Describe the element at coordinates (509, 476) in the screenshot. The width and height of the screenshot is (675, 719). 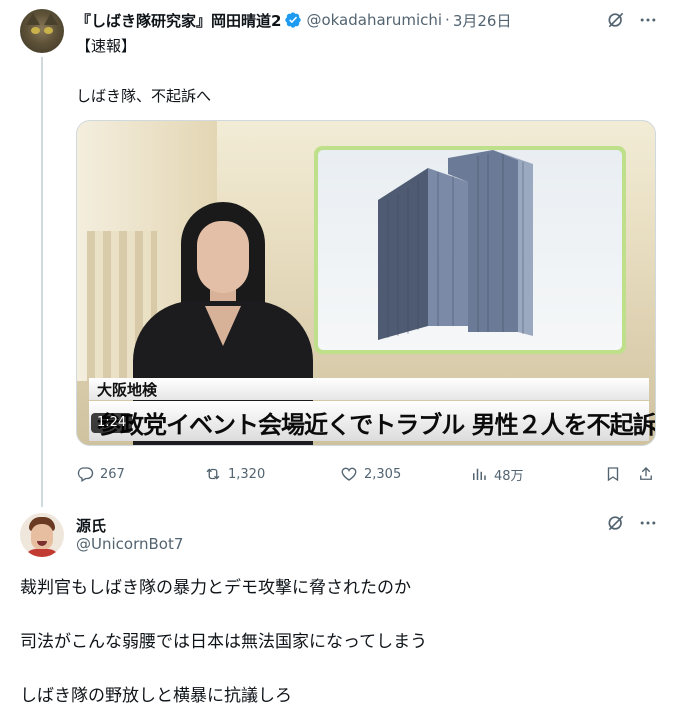
I see `view-count: 48万` at that location.